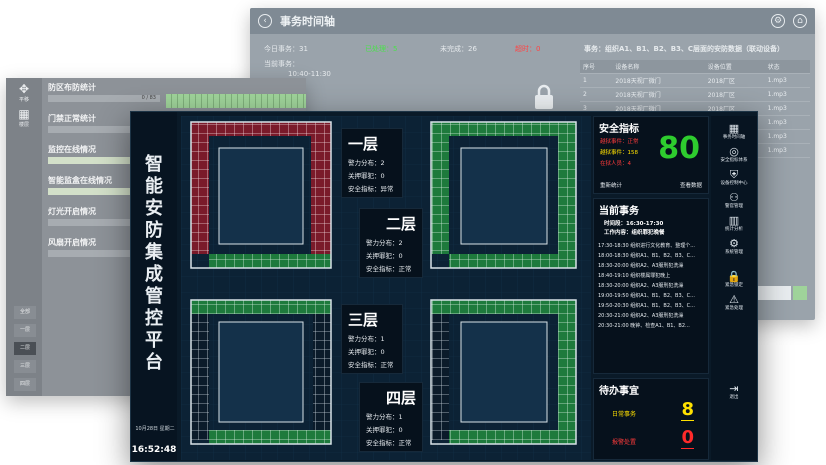  Describe the element at coordinates (619, 391) in the screenshot. I see `todo-title: 待办事宜` at that location.